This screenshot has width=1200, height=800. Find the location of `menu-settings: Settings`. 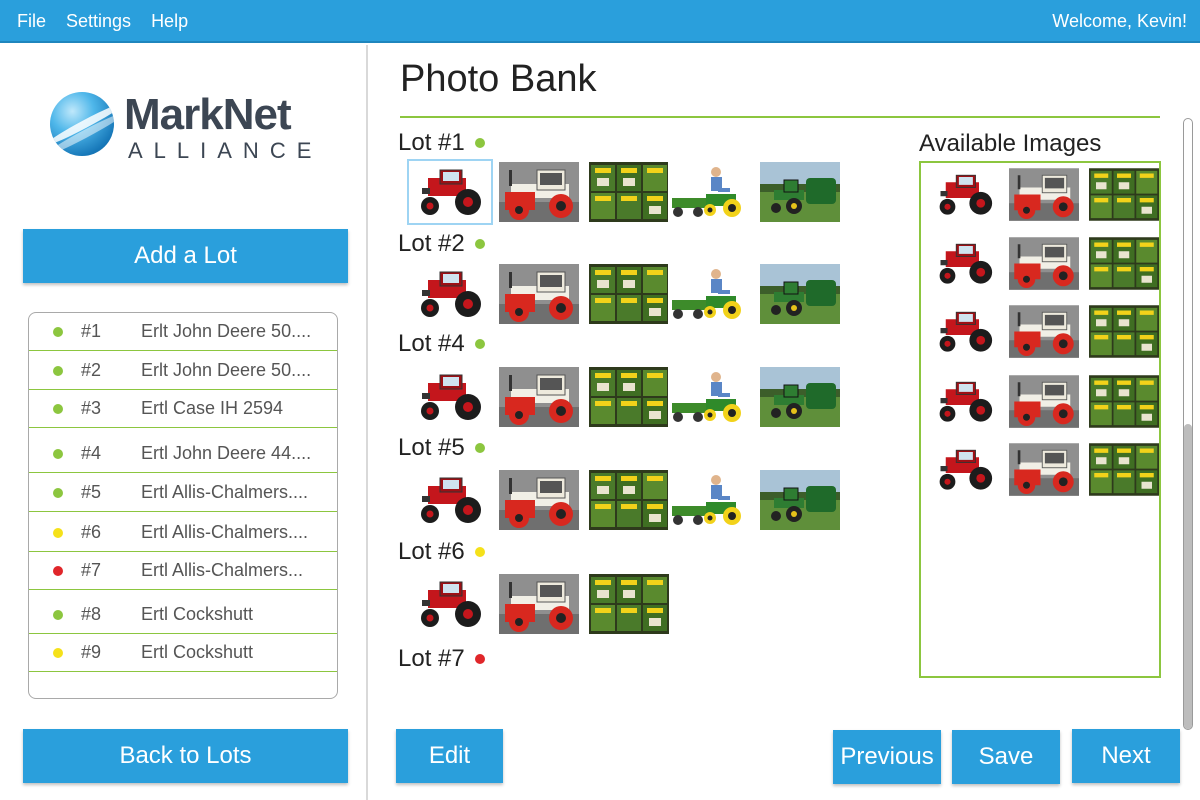

menu-settings: Settings is located at coordinates (98, 21).